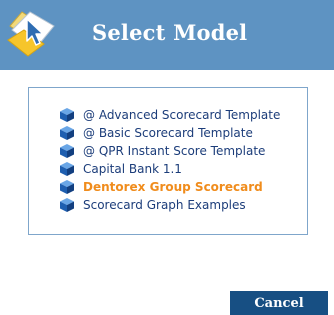  I want to click on model-item-capital-bank: Capital Bank 1.1, so click(169, 169).